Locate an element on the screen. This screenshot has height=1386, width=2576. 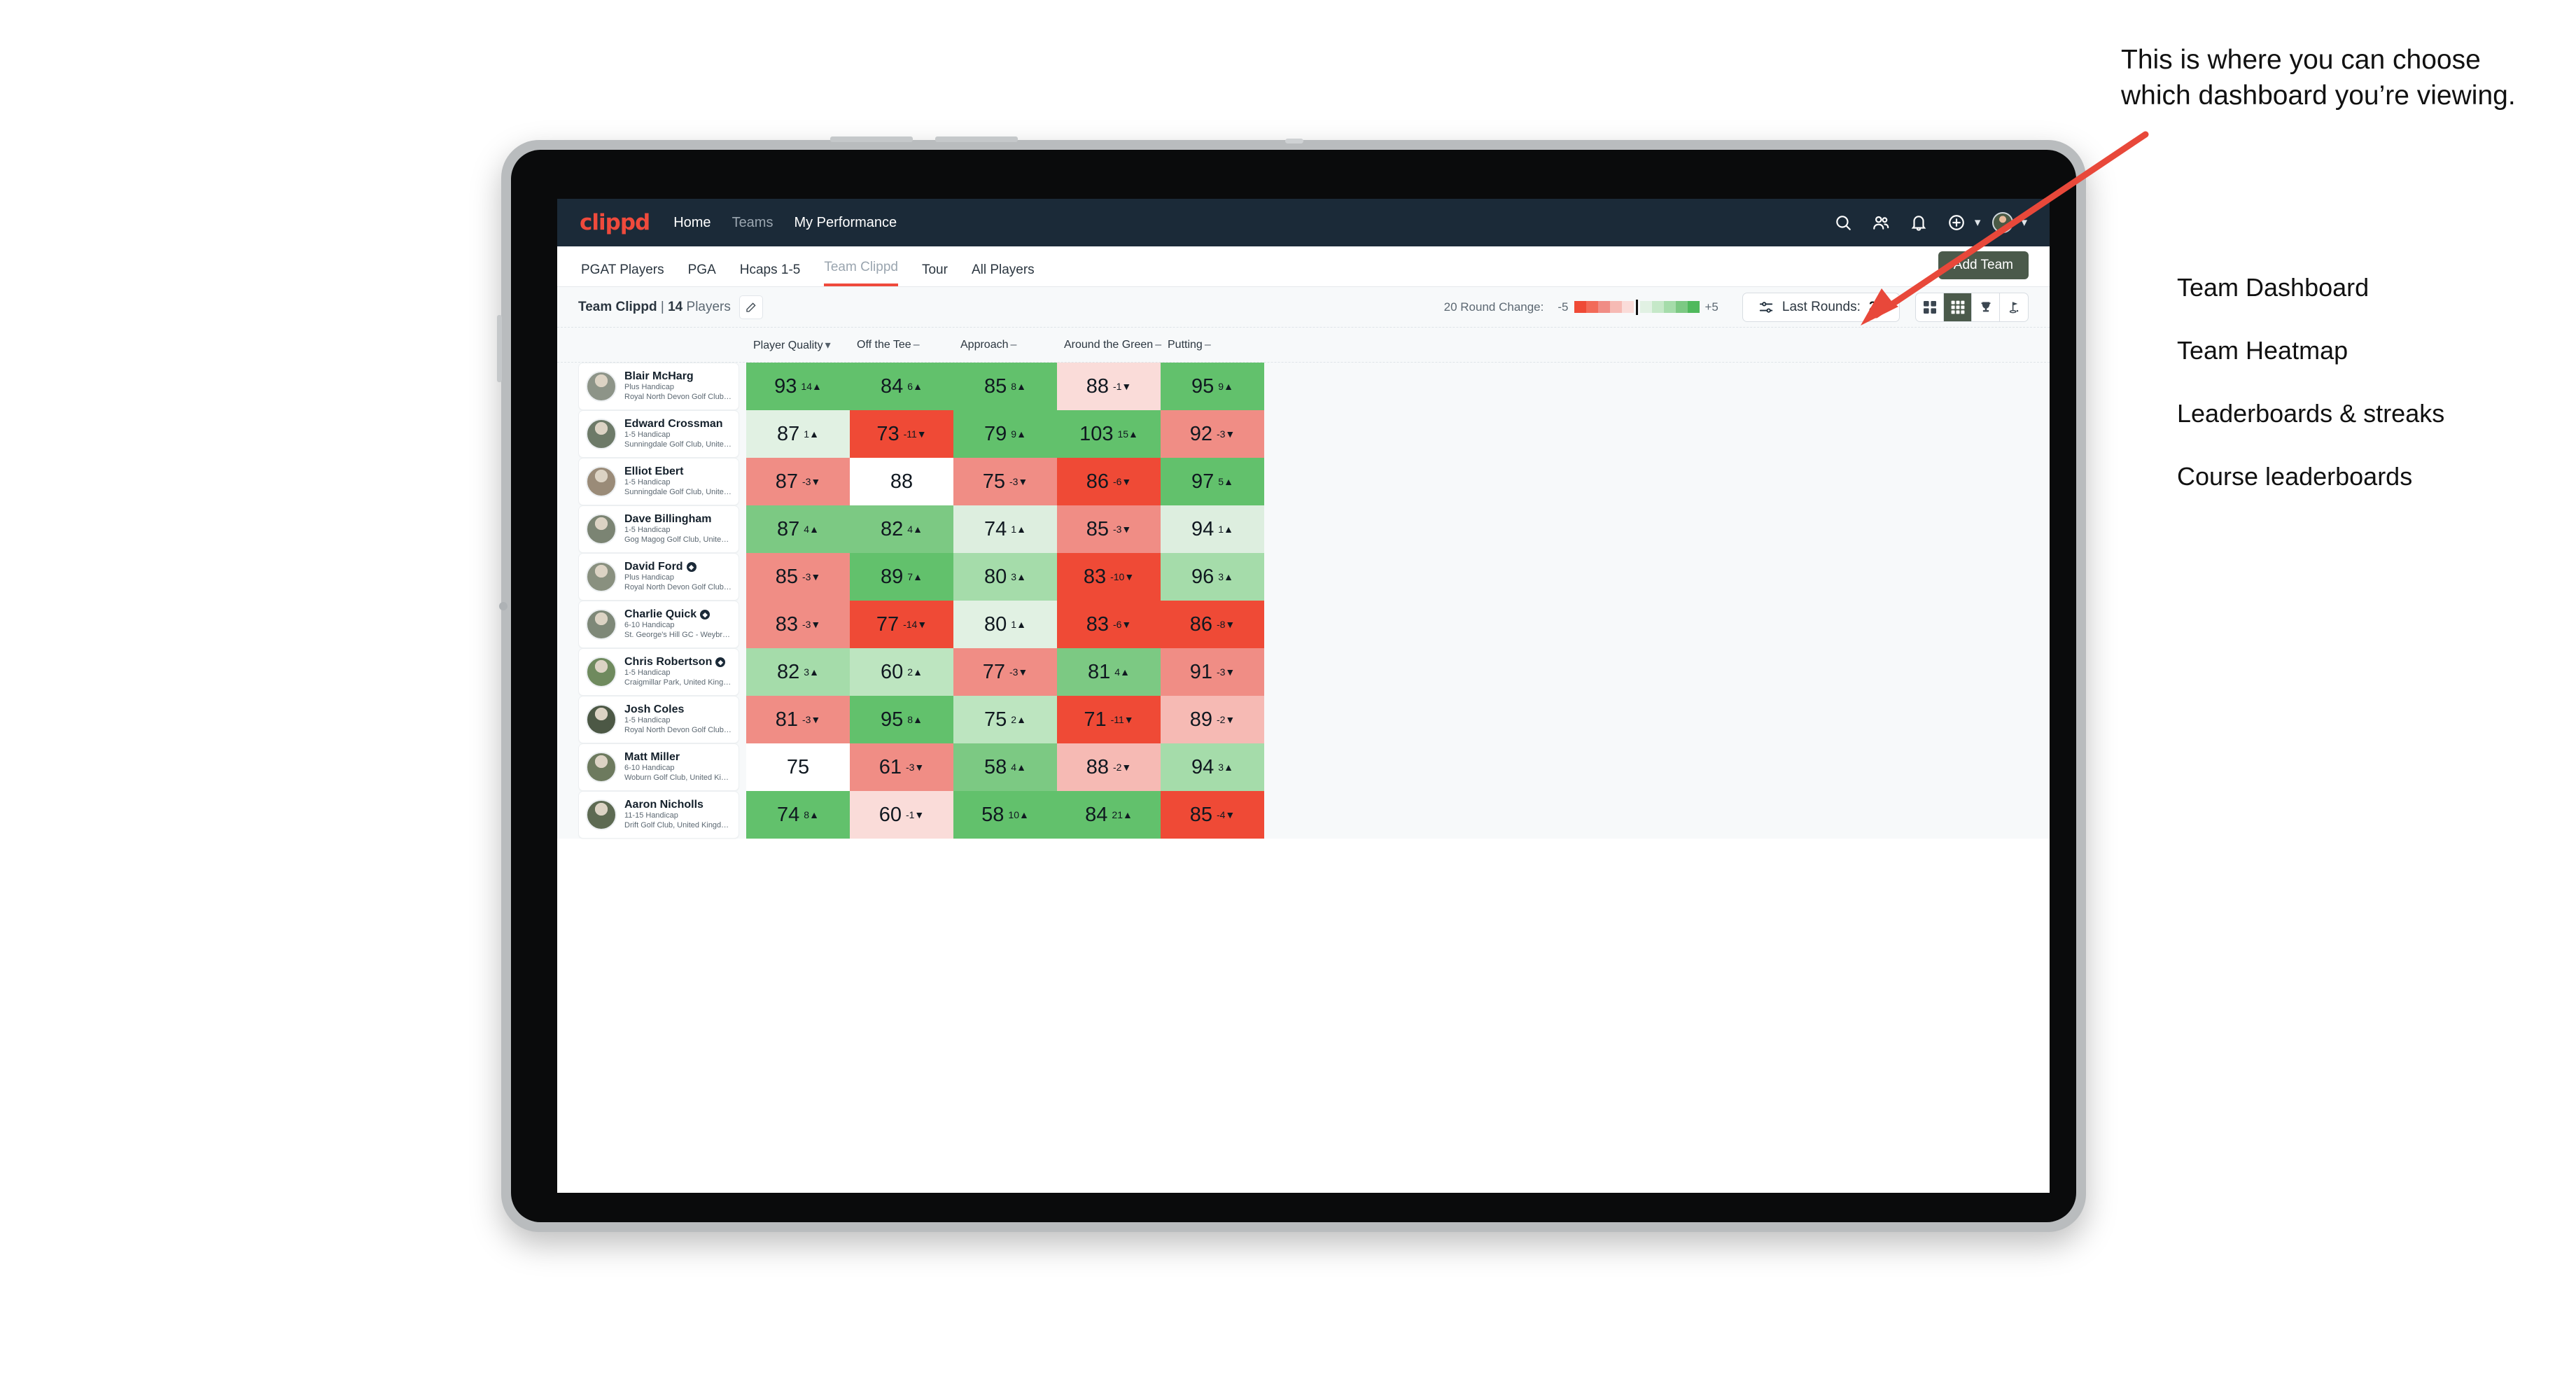
cell-delta: -1▼ is located at coordinates (915, 814).